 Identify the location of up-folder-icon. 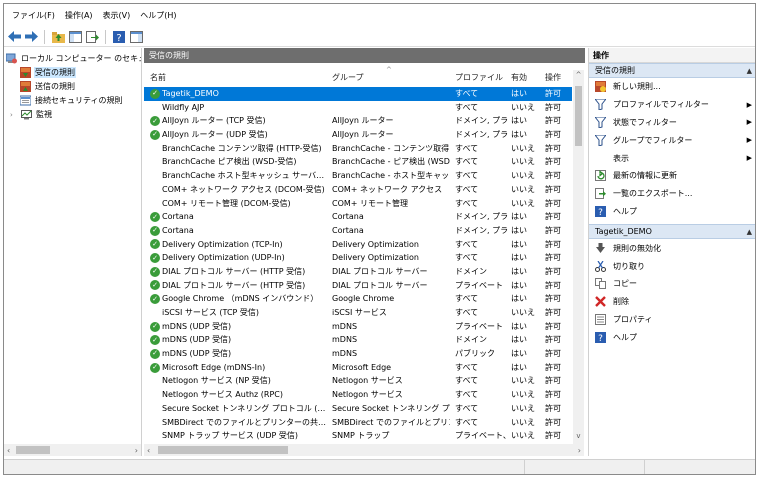
(58, 37).